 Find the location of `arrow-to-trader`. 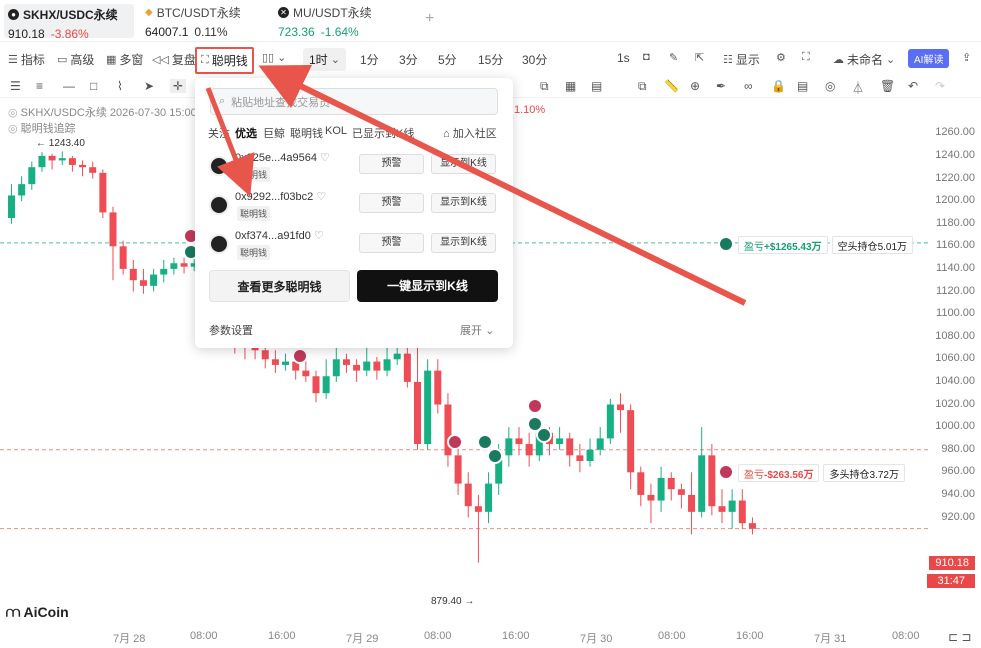

arrow-to-trader is located at coordinates (230, 142).